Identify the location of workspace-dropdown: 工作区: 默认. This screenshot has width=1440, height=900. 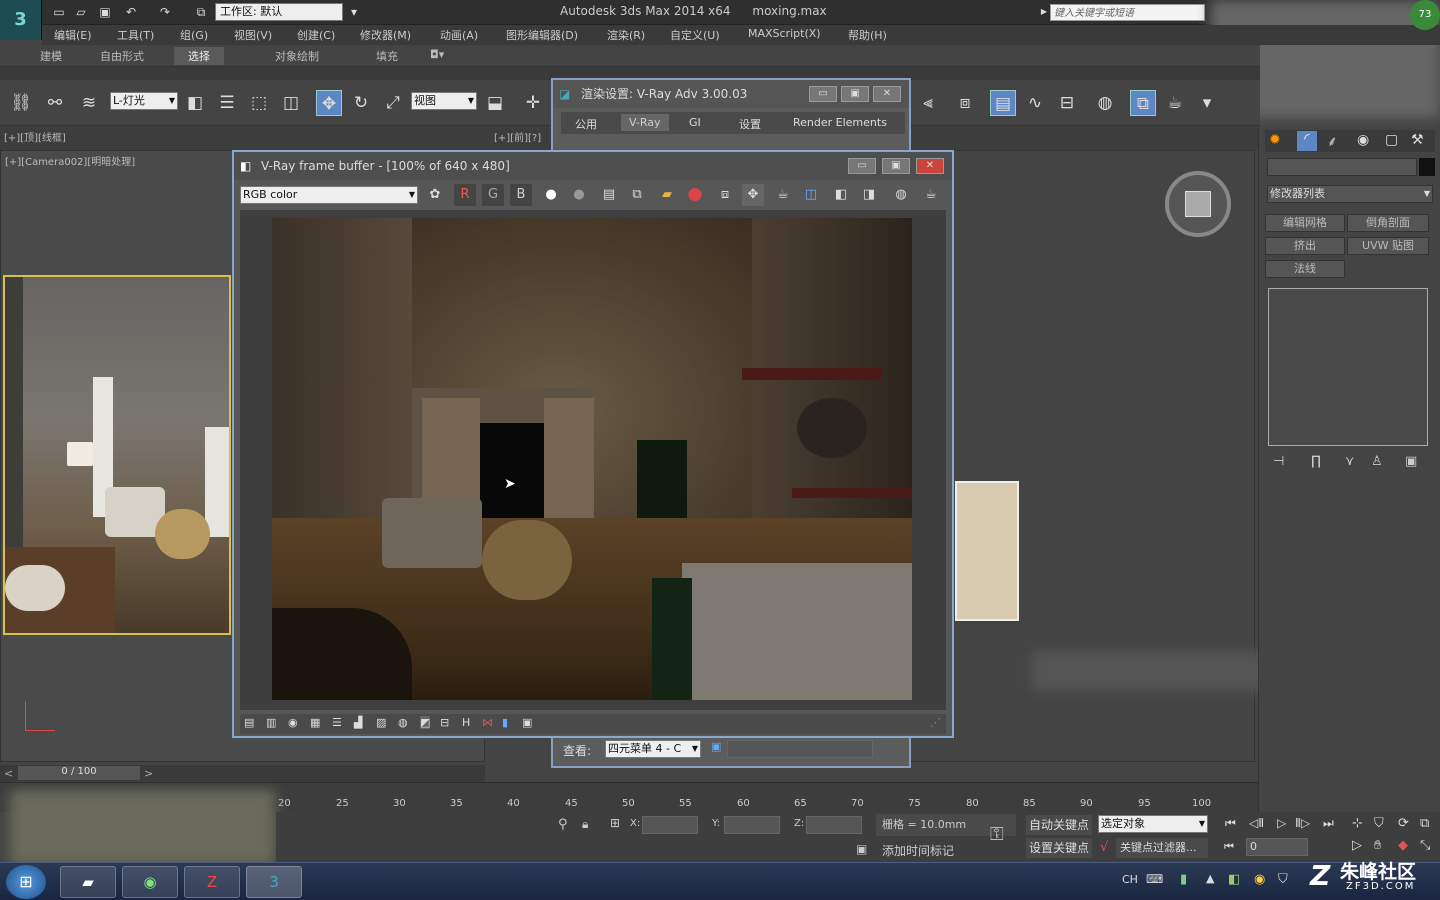
(279, 12).